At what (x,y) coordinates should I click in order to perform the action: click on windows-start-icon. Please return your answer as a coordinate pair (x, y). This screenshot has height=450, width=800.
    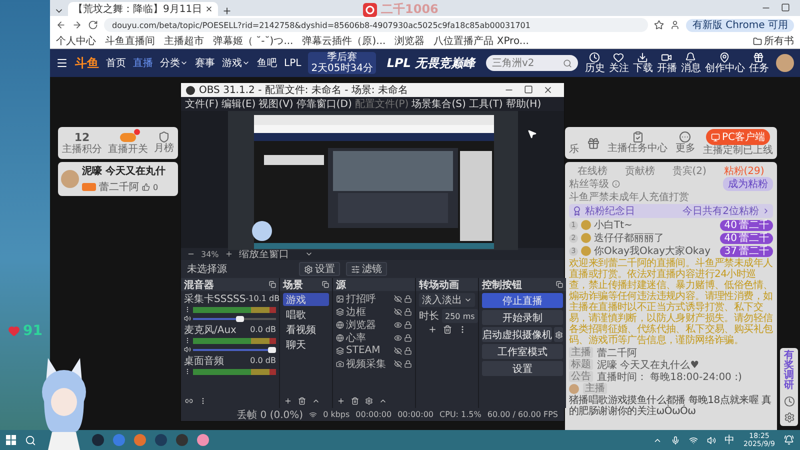
    Looking at the image, I should click on (11, 440).